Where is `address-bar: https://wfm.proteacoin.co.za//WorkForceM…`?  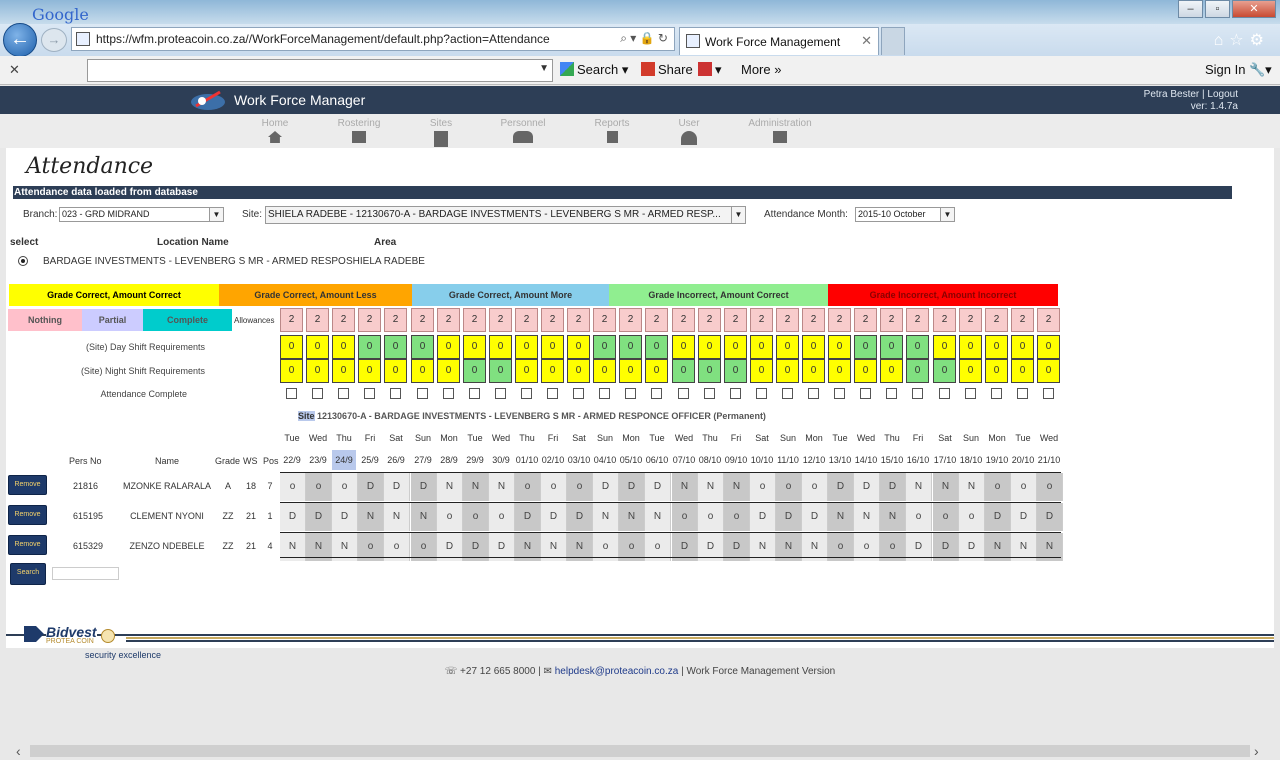
address-bar: https://wfm.proteacoin.co.za//WorkForceM… is located at coordinates (373, 39).